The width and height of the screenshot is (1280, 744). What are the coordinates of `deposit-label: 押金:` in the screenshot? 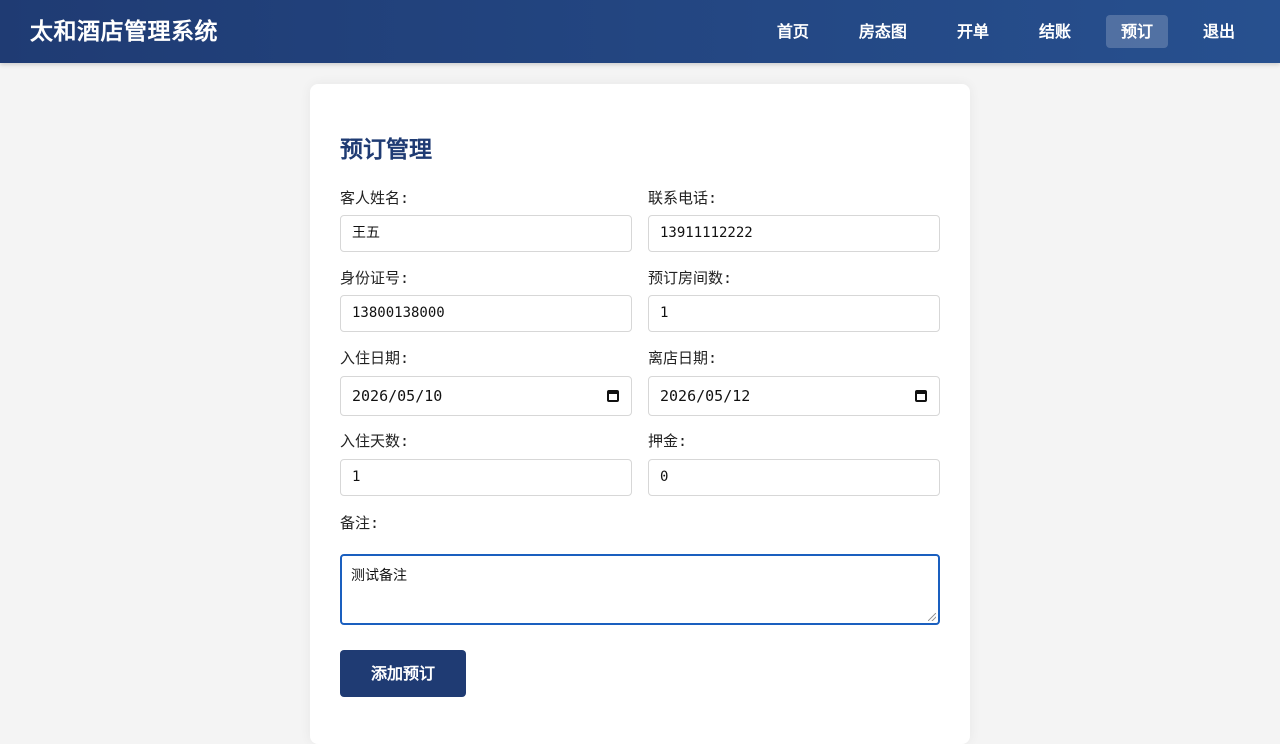 It's located at (668, 441).